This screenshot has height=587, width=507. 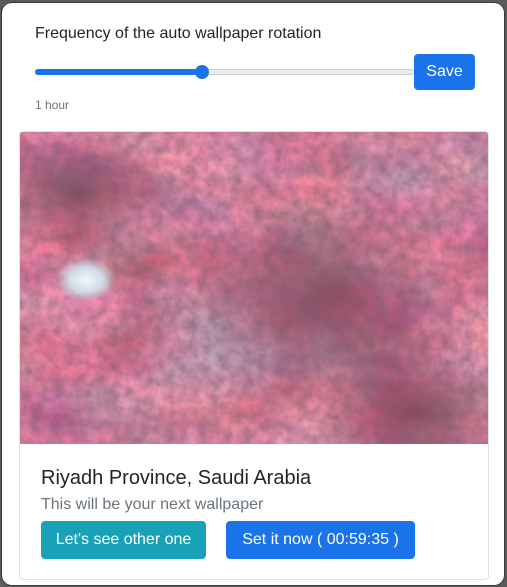 What do you see at coordinates (123, 540) in the screenshot?
I see `see-other-button: Let's see other one` at bounding box center [123, 540].